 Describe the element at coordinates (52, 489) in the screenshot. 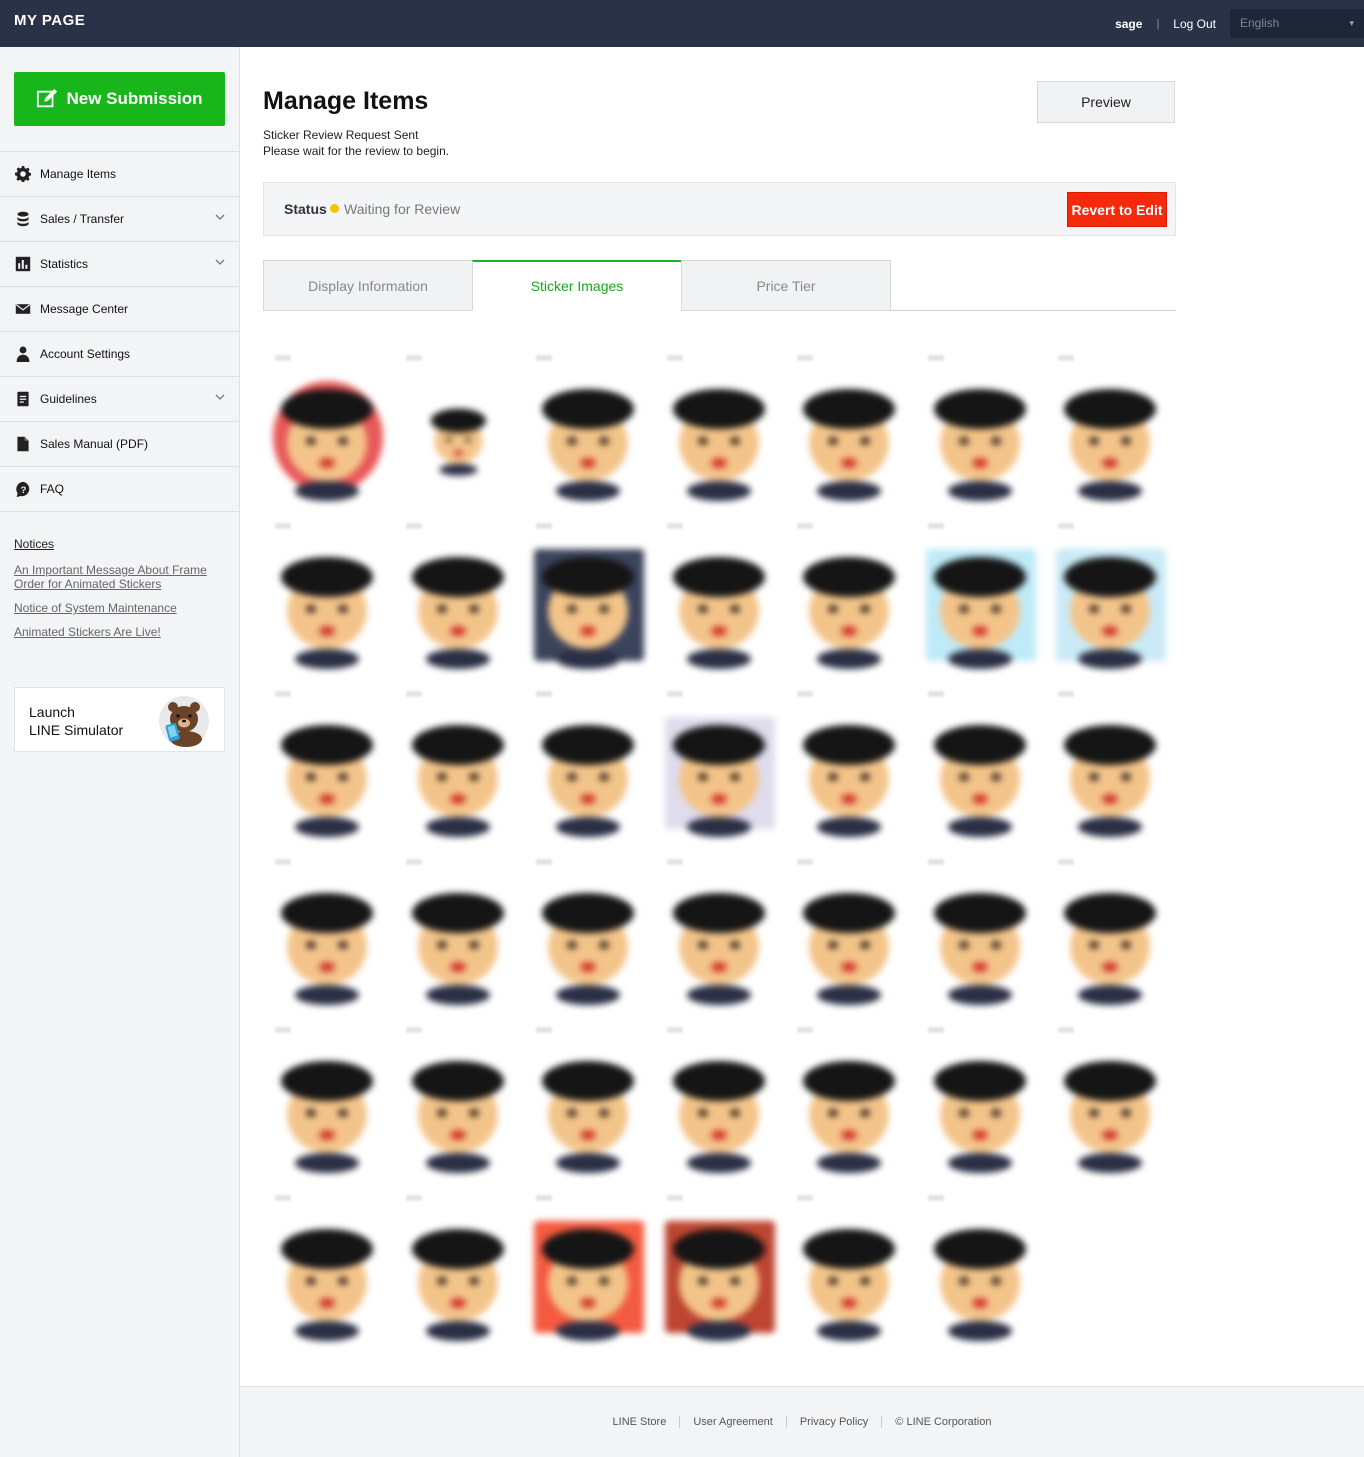

I see `sidebar-item-label: FAQ` at that location.